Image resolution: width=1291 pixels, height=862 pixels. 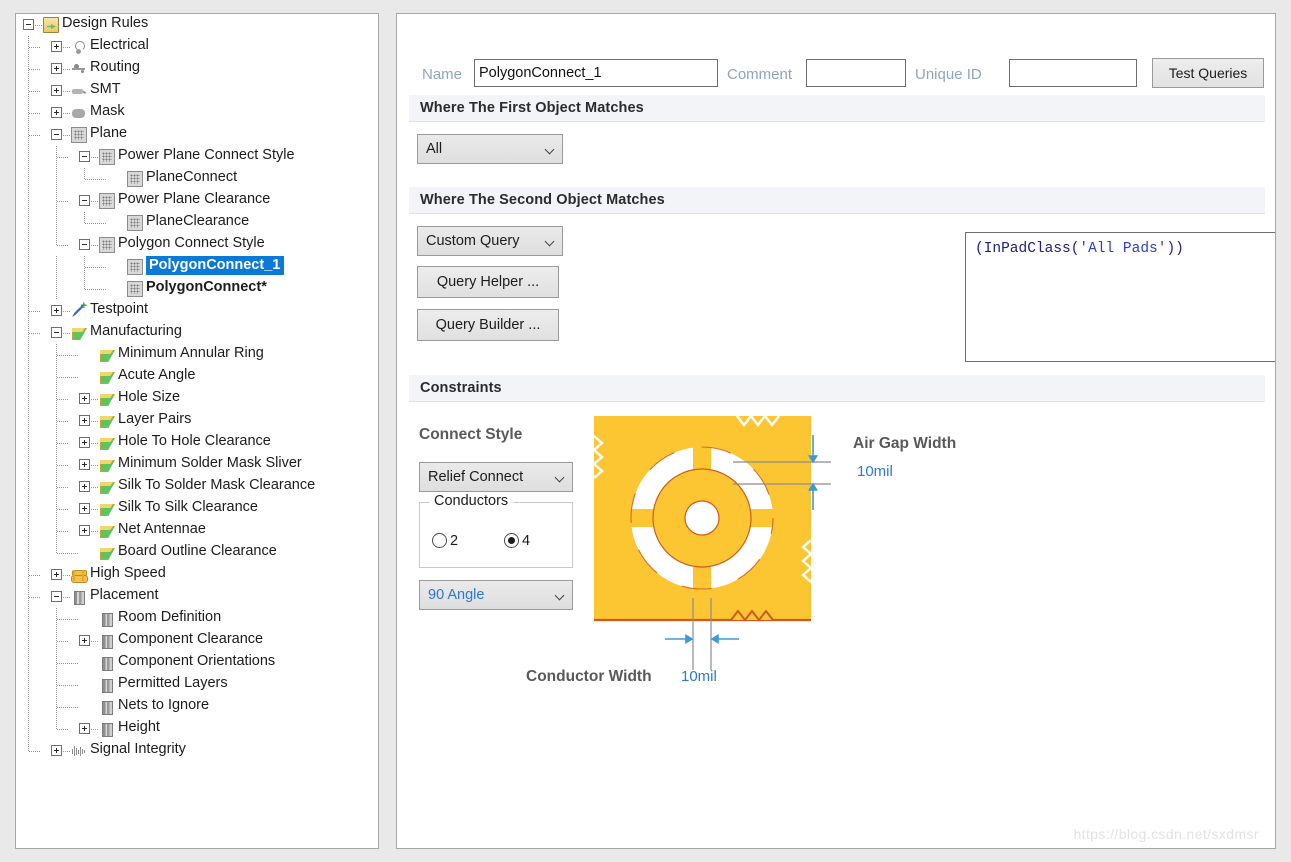 I want to click on chevron-down-icon, so click(x=559, y=595).